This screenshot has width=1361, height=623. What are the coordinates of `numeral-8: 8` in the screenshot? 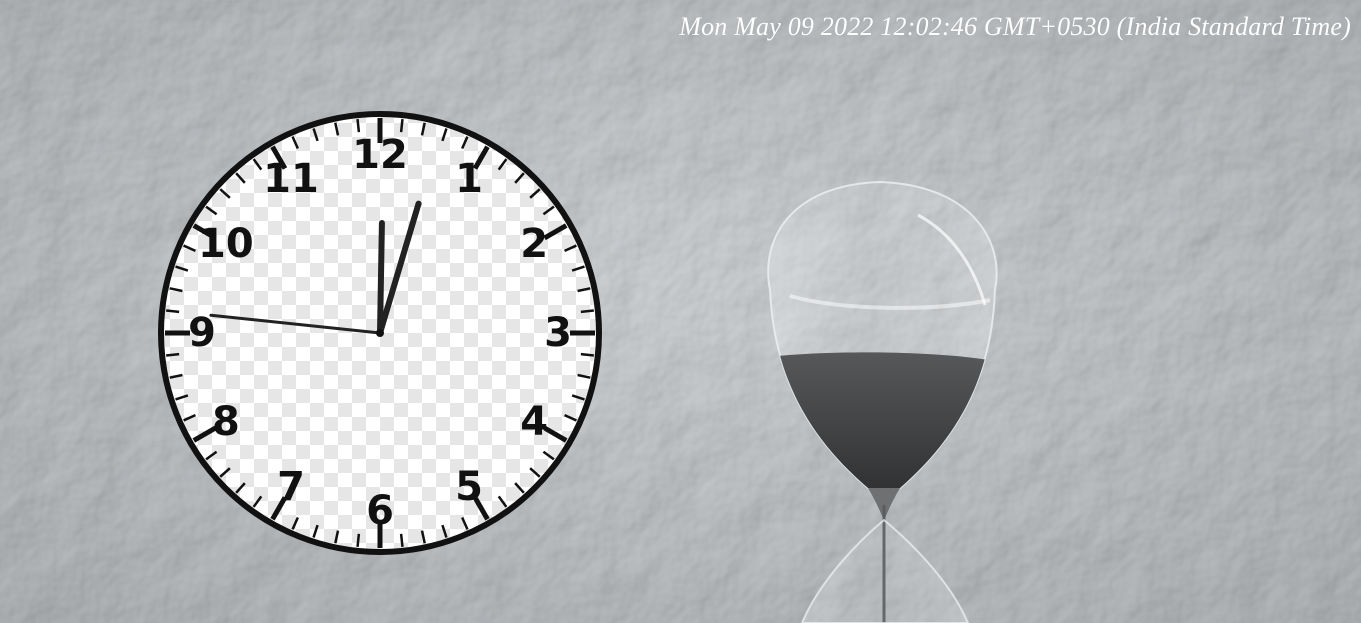 It's located at (226, 422).